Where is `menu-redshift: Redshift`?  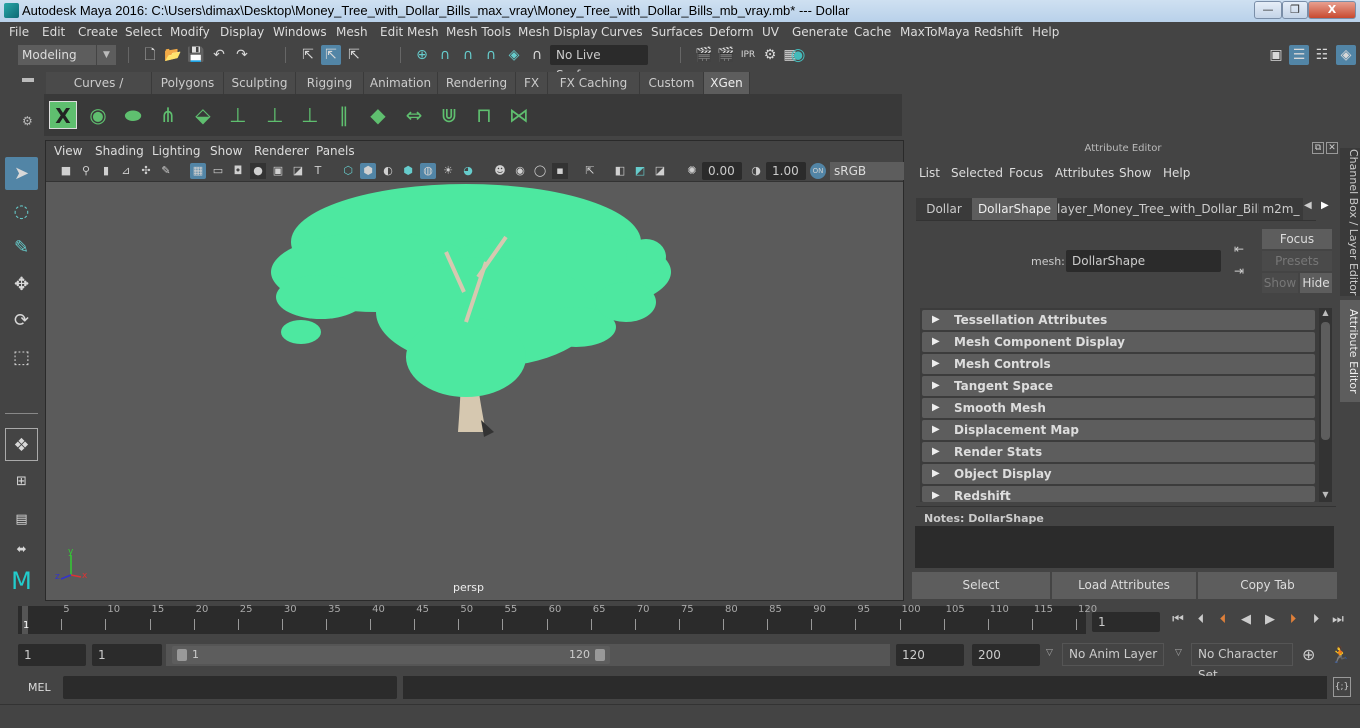
menu-redshift: Redshift is located at coordinates (998, 32).